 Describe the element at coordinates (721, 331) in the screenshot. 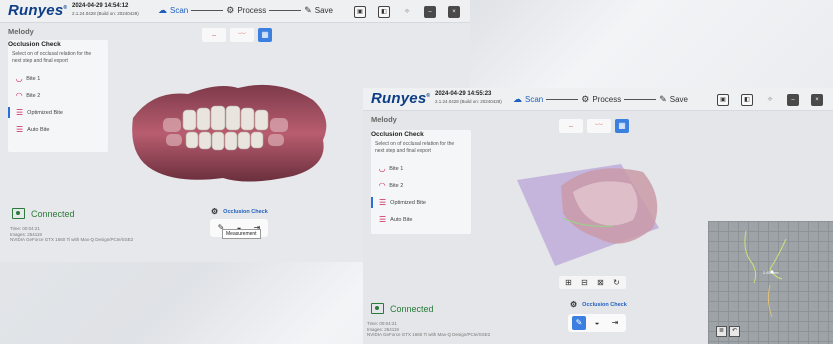

I see `list-icon: ≣` at that location.